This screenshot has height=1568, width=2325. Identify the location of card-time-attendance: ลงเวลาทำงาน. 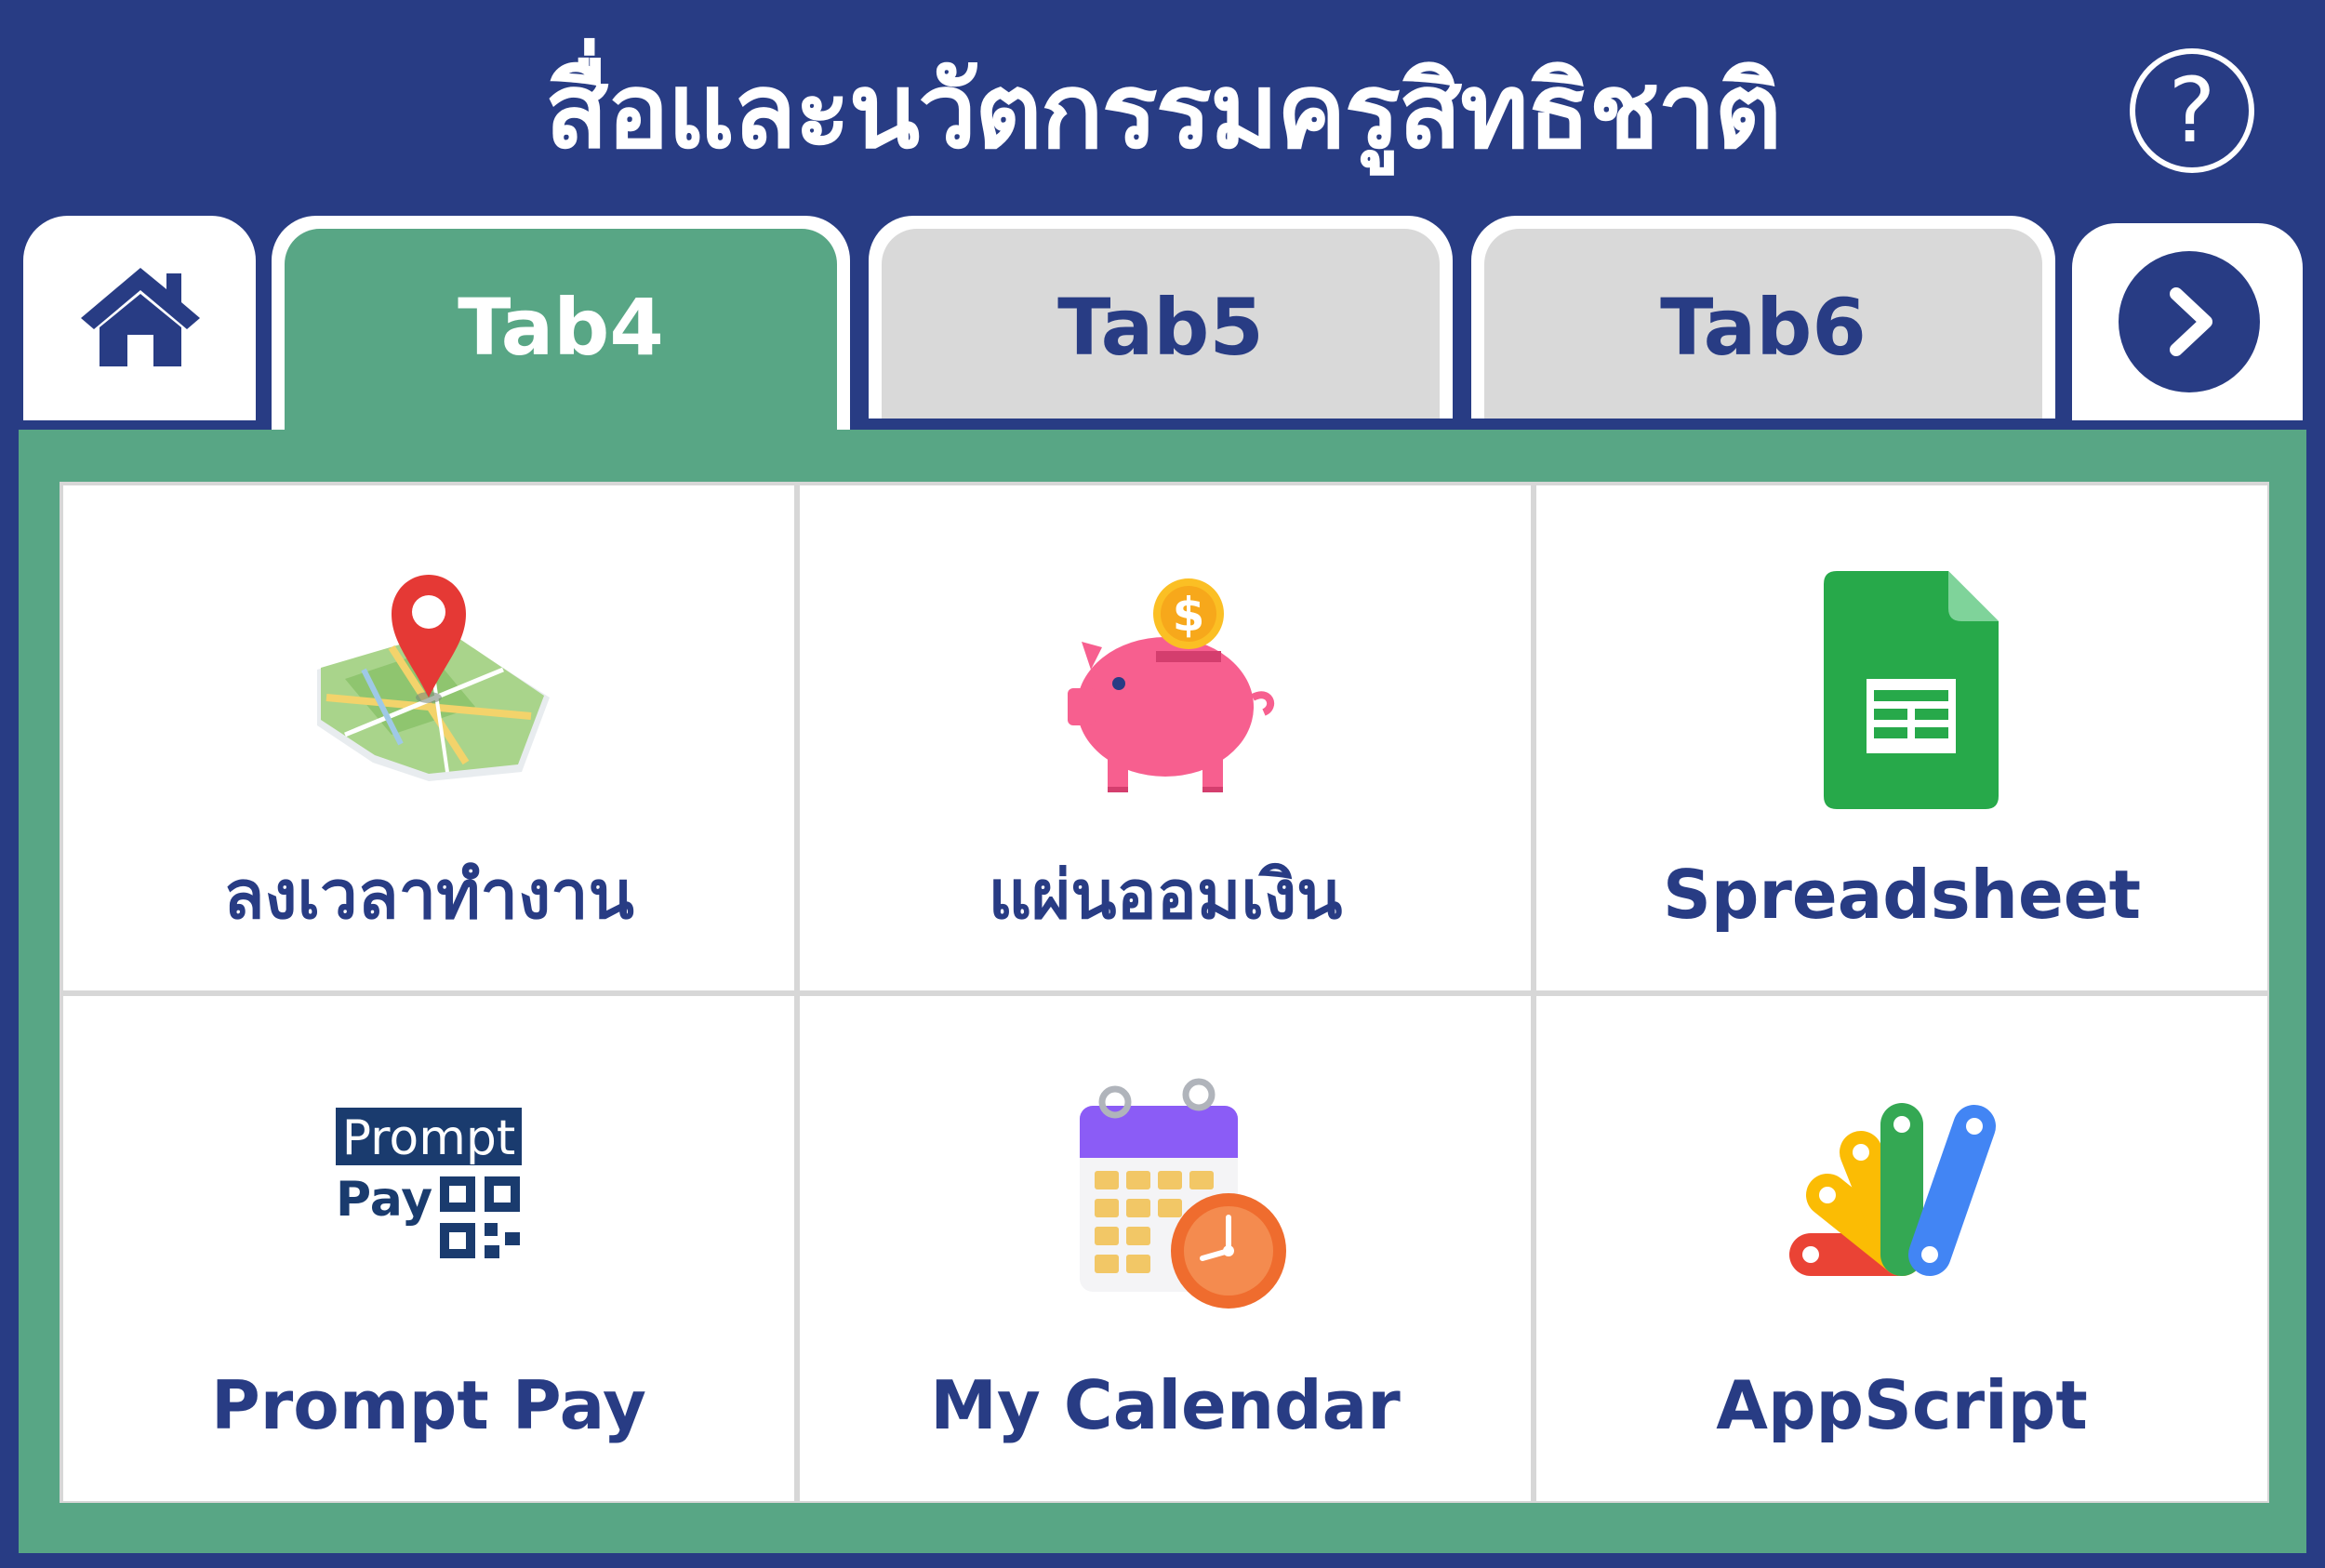
(428, 737).